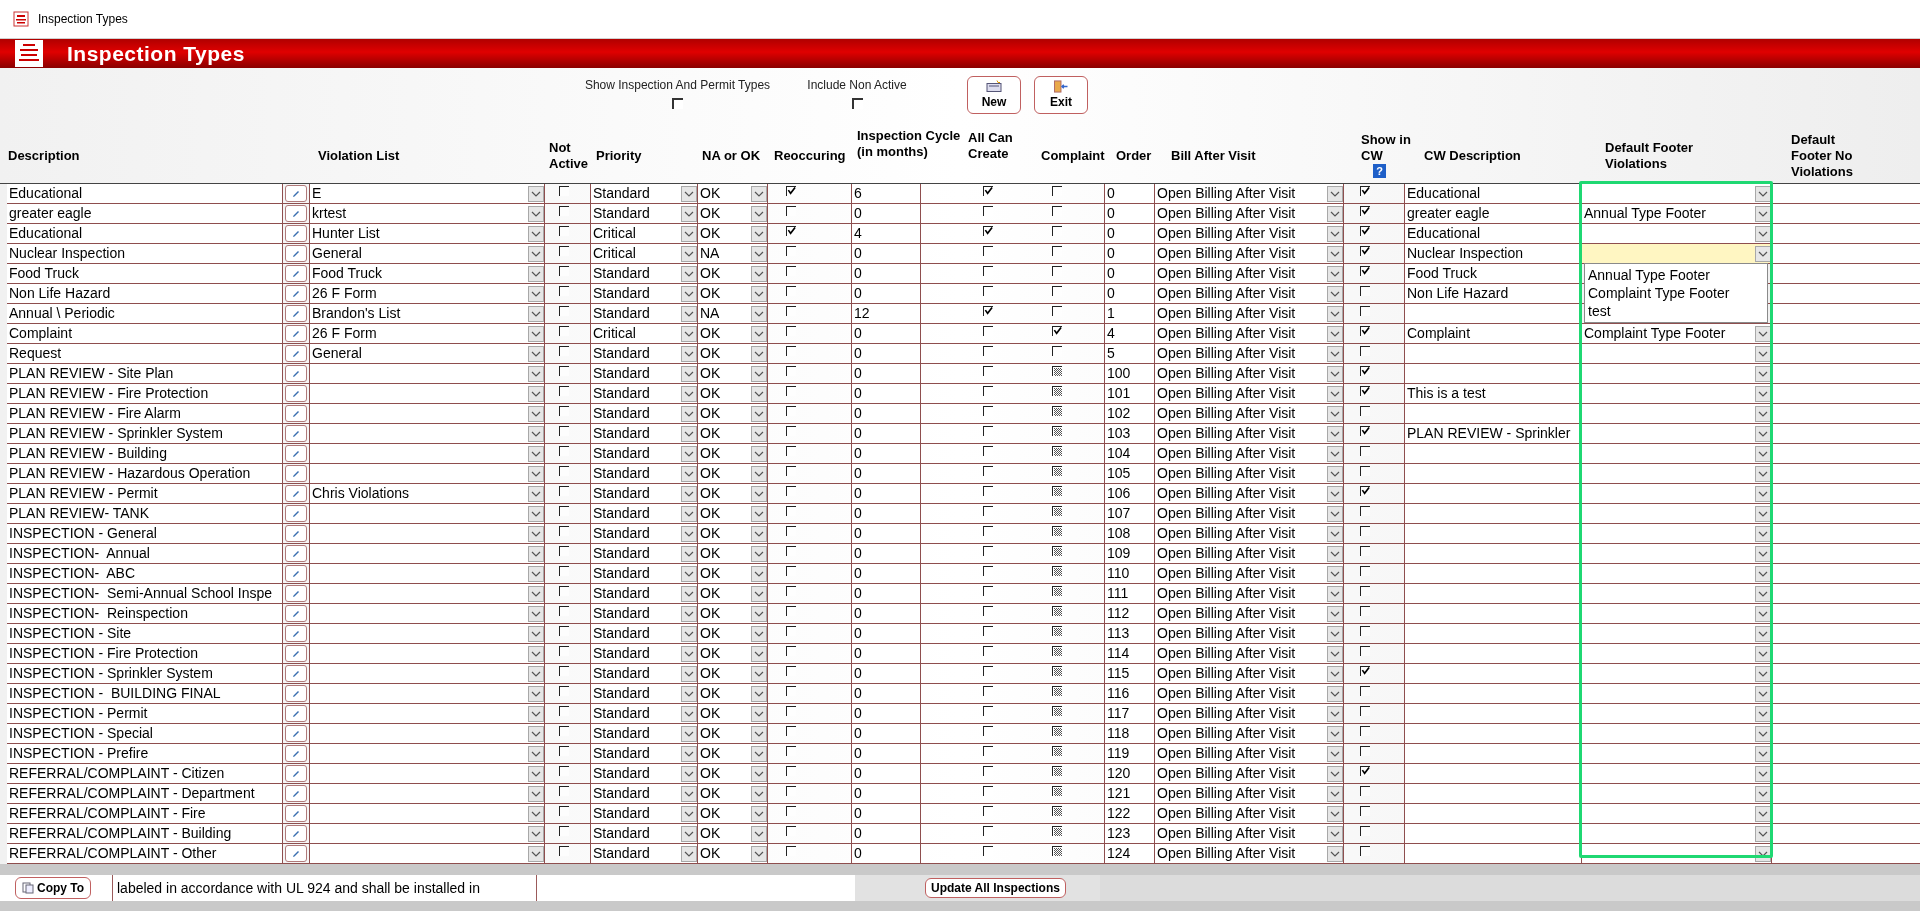 This screenshot has height=911, width=1920. What do you see at coordinates (427, 233) in the screenshot?
I see `dropdown: Hunter List` at bounding box center [427, 233].